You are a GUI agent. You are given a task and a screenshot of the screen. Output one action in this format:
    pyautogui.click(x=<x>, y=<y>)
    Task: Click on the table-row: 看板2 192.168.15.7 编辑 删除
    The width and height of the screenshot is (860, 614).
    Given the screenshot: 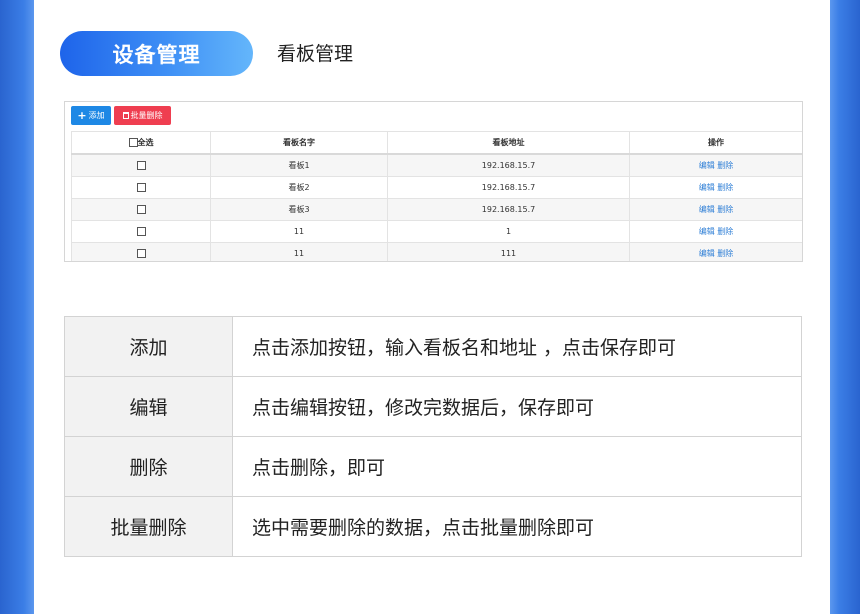 What is the action you would take?
    pyautogui.click(x=436, y=187)
    